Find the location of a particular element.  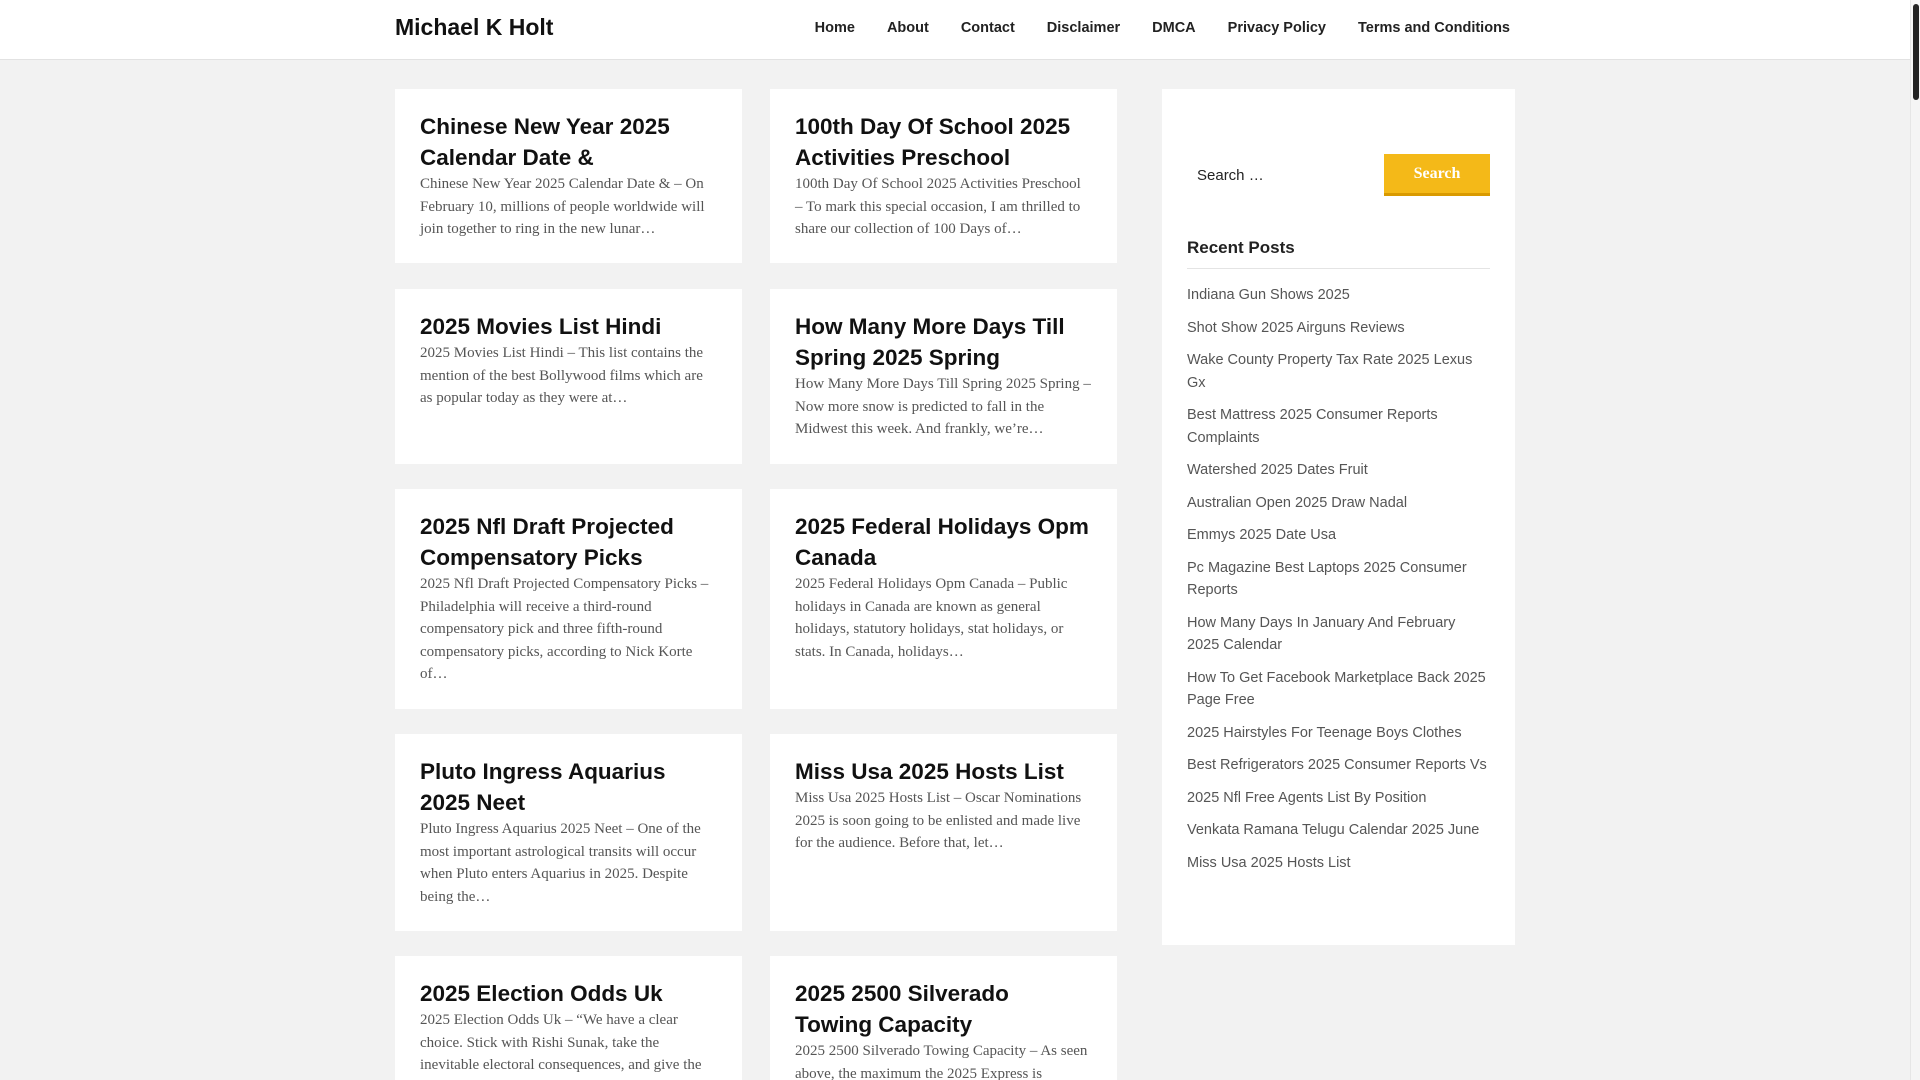

page-scrollbar is located at coordinates (1915, 540).